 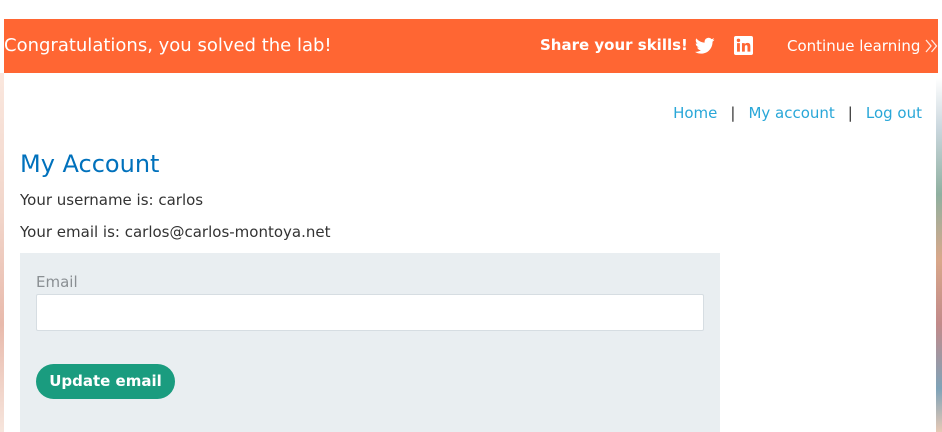 I want to click on chevron-double-icon, so click(x=931, y=46).